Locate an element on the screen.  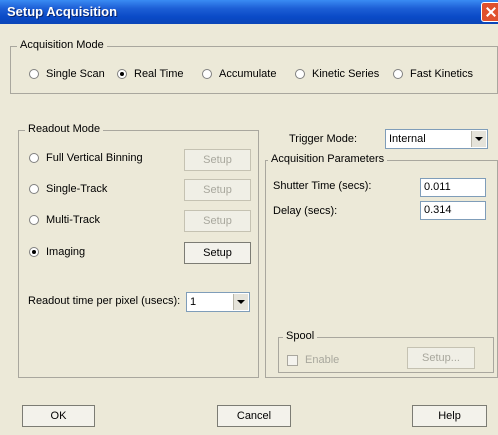
radio-real-time: Real Time is located at coordinates (150, 74).